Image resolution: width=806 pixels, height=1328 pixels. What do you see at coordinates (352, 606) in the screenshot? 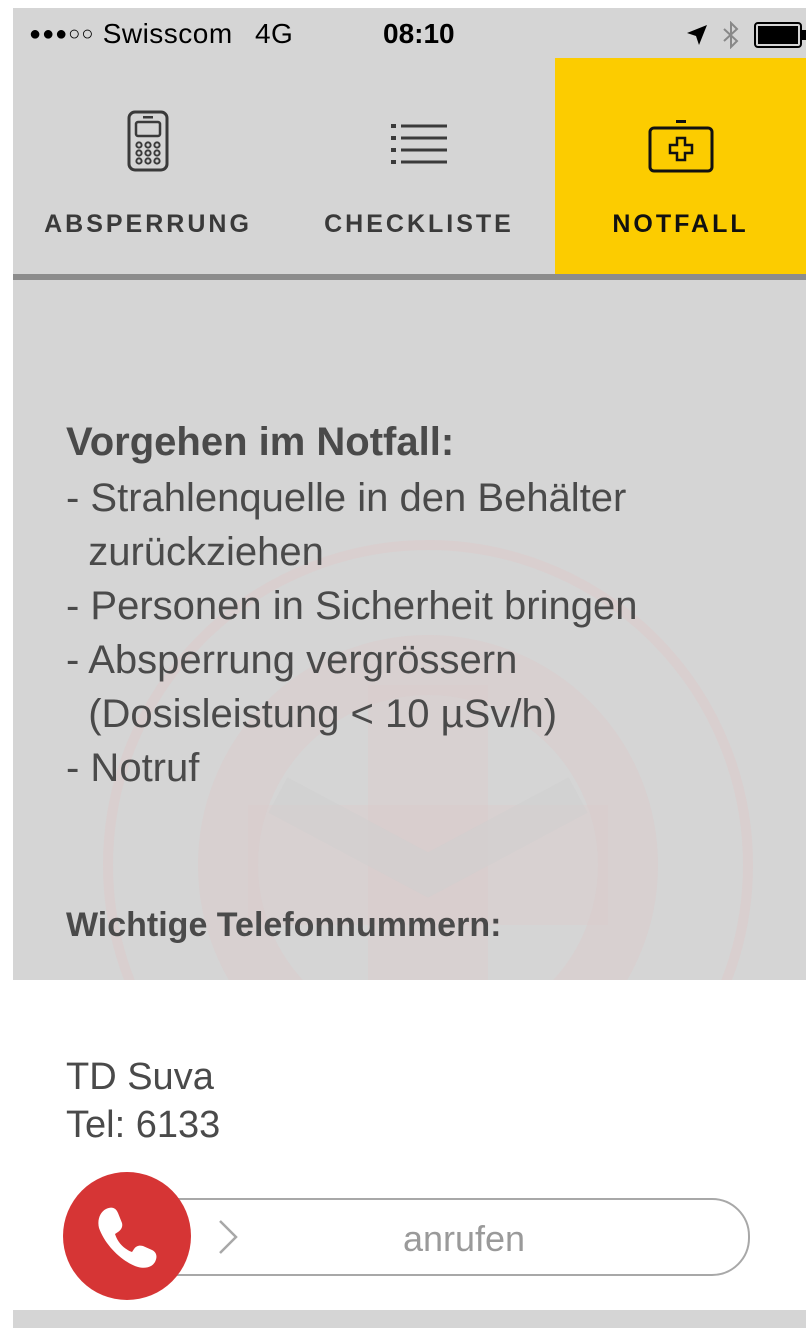
I see `procedure-step: - Personen in Sicherheit bringen` at bounding box center [352, 606].